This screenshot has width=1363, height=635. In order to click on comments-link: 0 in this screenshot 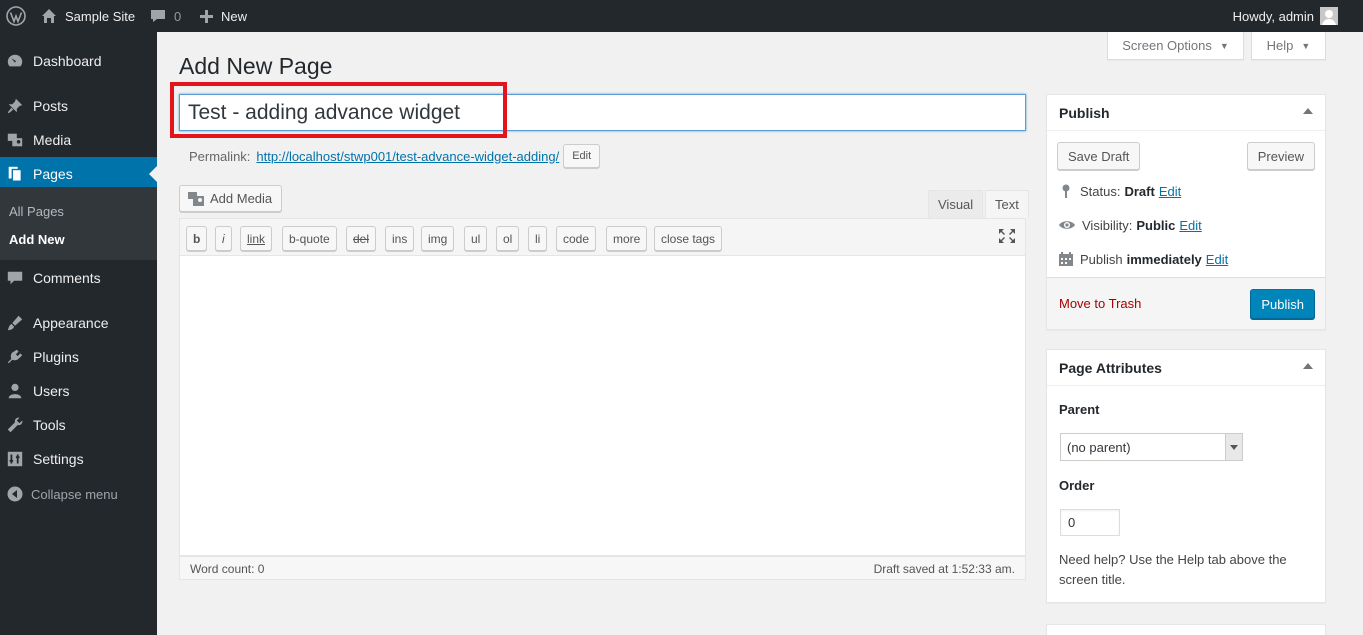, I will do `click(165, 16)`.